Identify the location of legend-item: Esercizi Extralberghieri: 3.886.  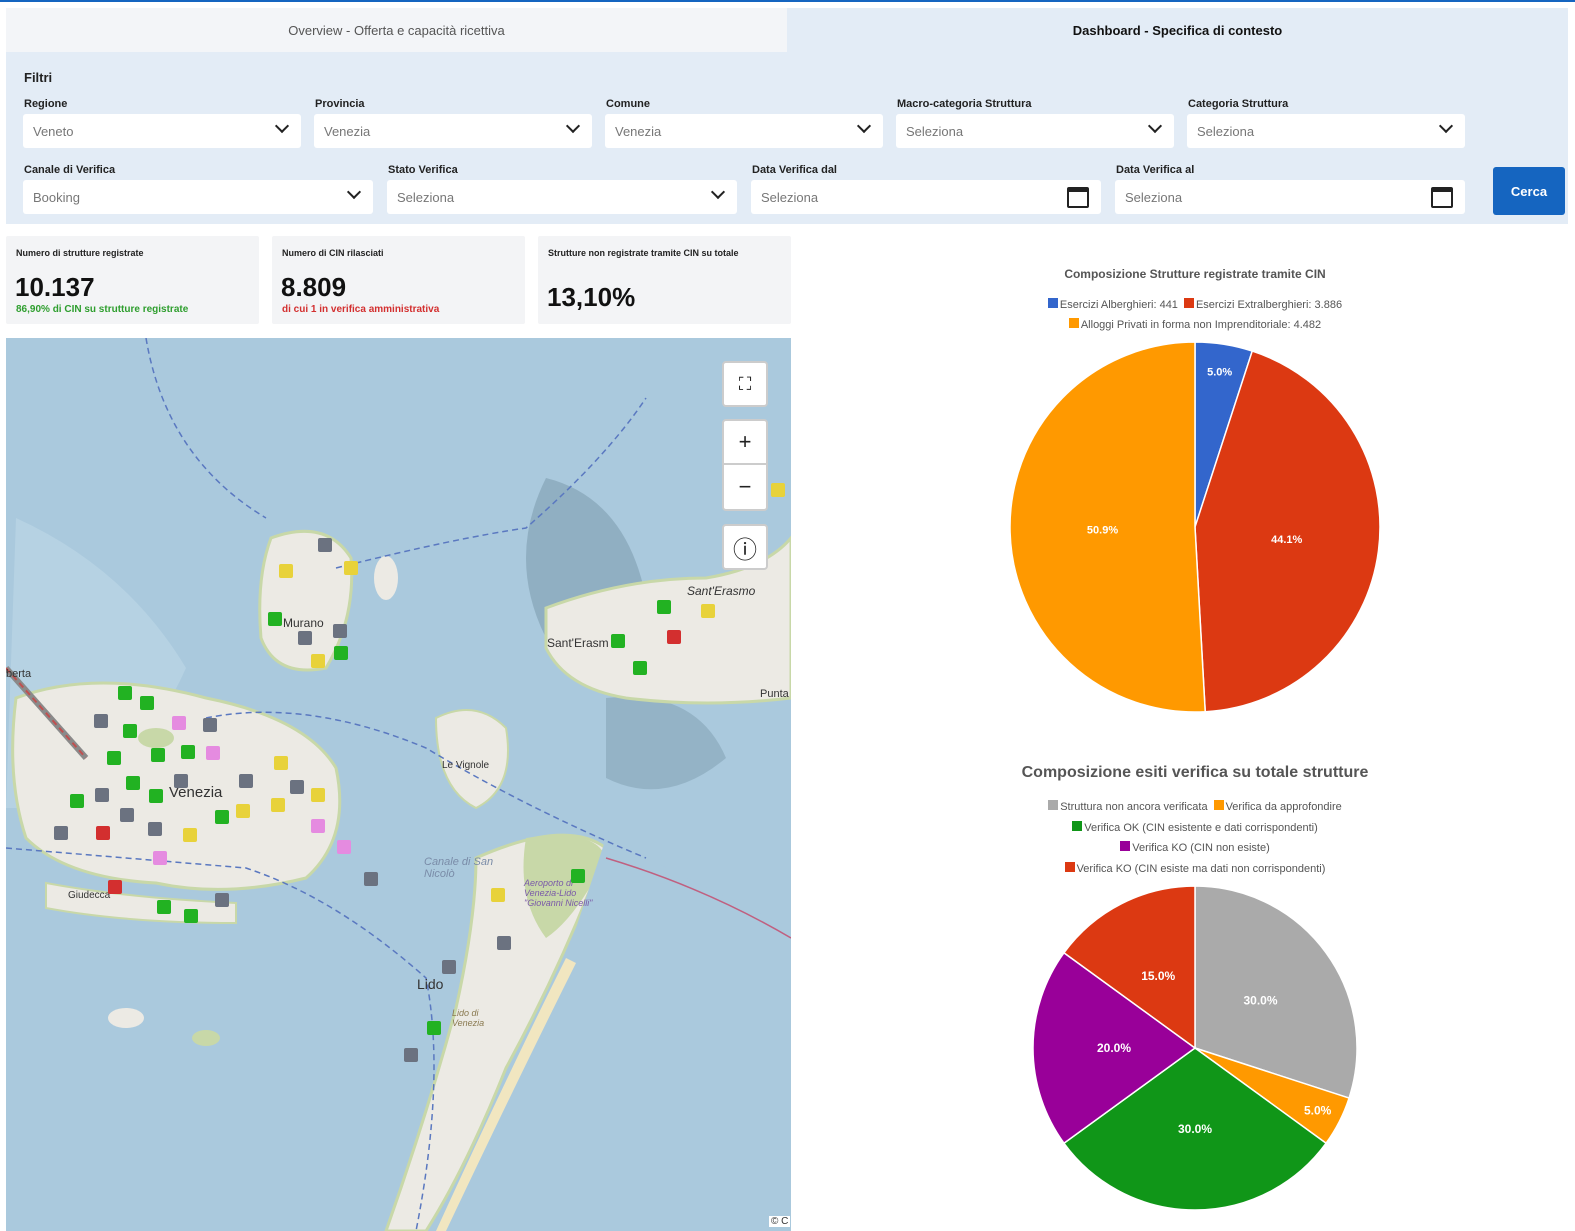
(1262, 304).